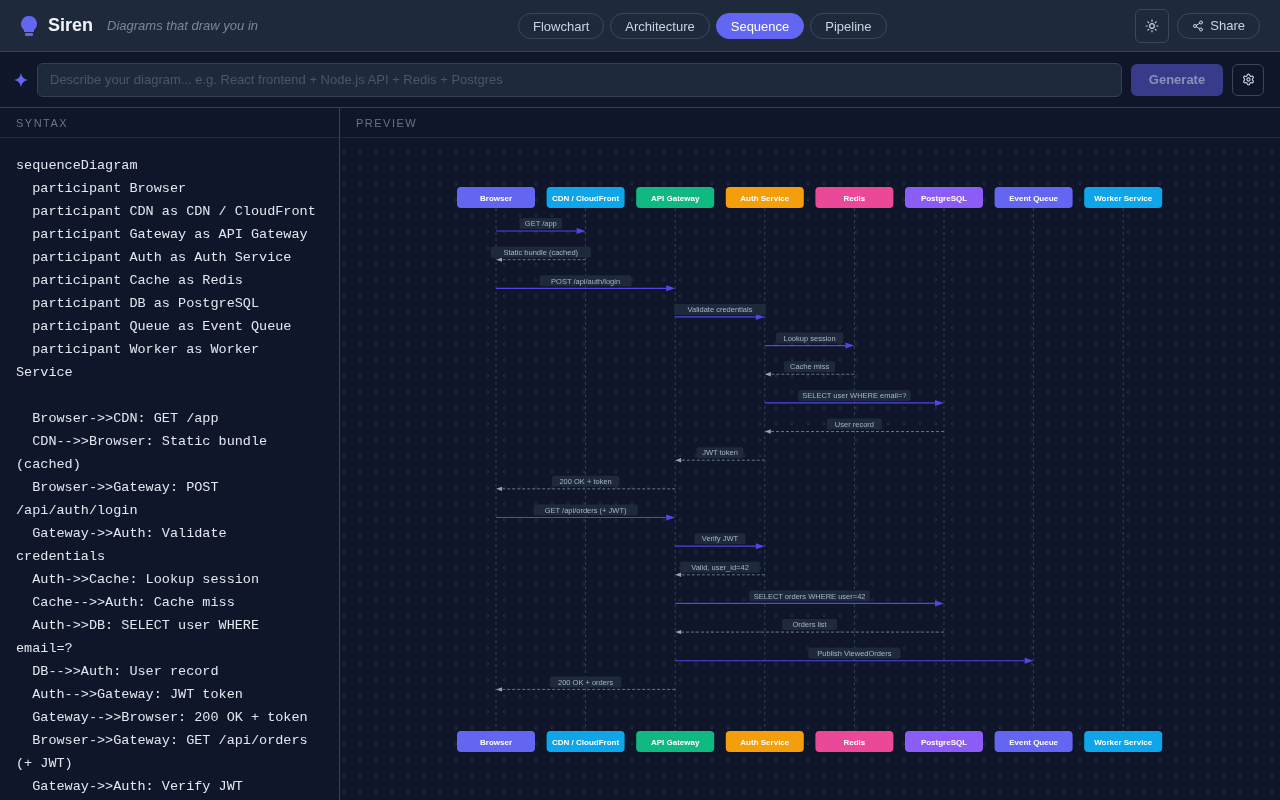 Image resolution: width=1280 pixels, height=800 pixels. I want to click on code-line: DB-->>Auth: User record, so click(125, 672).